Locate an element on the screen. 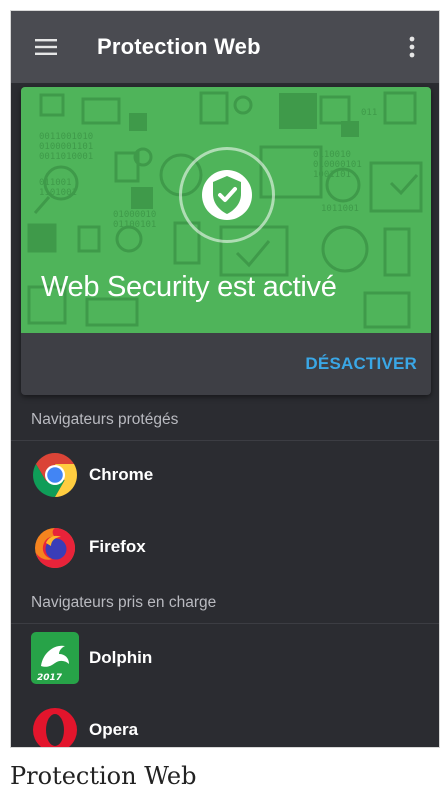 The height and width of the screenshot is (800, 440). svg-text: 011001 is located at coordinates (55, 183).